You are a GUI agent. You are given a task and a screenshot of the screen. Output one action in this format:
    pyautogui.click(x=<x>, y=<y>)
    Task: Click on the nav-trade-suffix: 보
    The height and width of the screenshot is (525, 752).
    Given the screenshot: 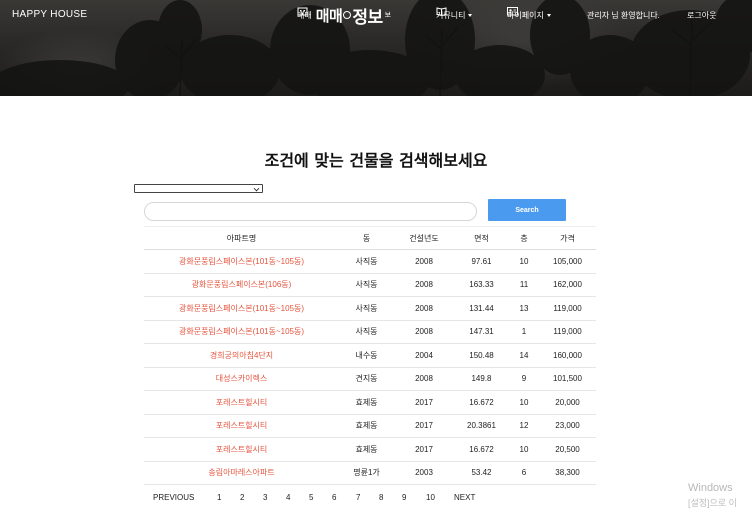 What is the action you would take?
    pyautogui.click(x=388, y=15)
    